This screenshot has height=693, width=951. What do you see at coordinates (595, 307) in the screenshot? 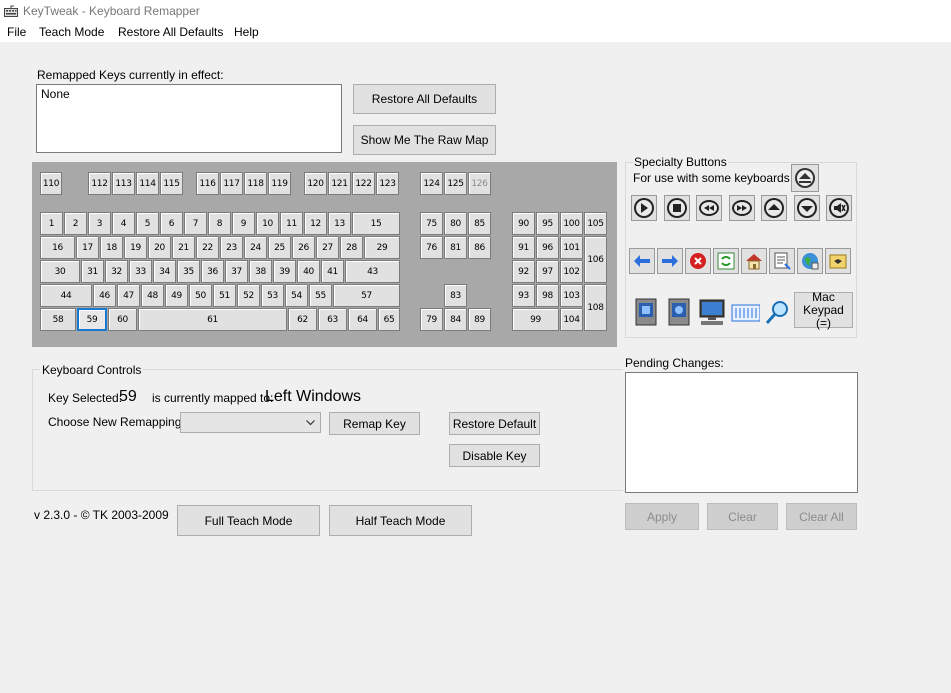
I see `key-108: 108` at bounding box center [595, 307].